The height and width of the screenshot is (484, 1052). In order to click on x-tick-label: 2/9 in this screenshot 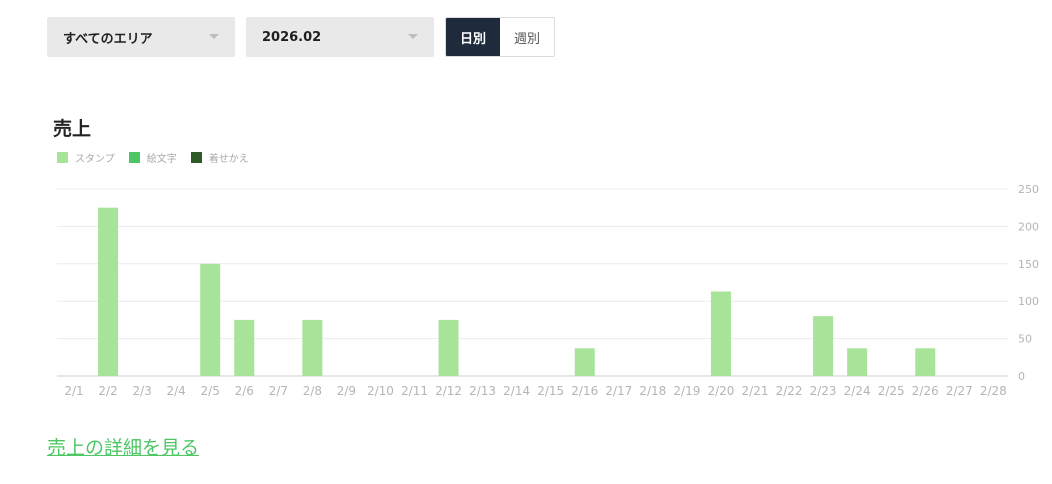, I will do `click(346, 391)`.